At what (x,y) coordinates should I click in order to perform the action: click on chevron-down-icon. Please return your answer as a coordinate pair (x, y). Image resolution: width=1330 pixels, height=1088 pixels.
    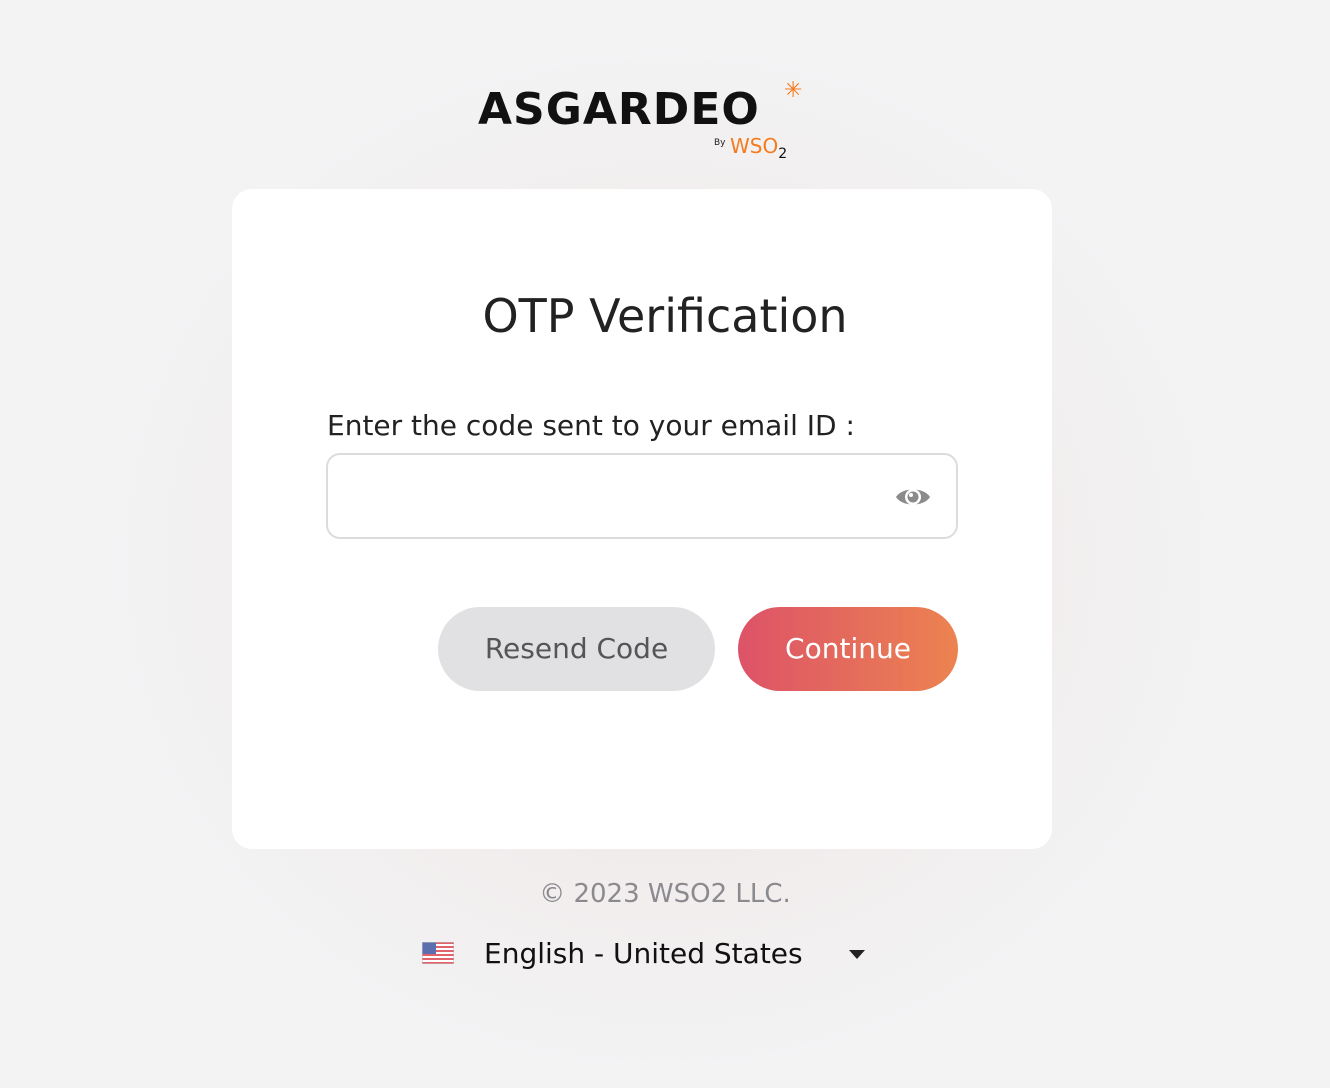
    Looking at the image, I should click on (857, 954).